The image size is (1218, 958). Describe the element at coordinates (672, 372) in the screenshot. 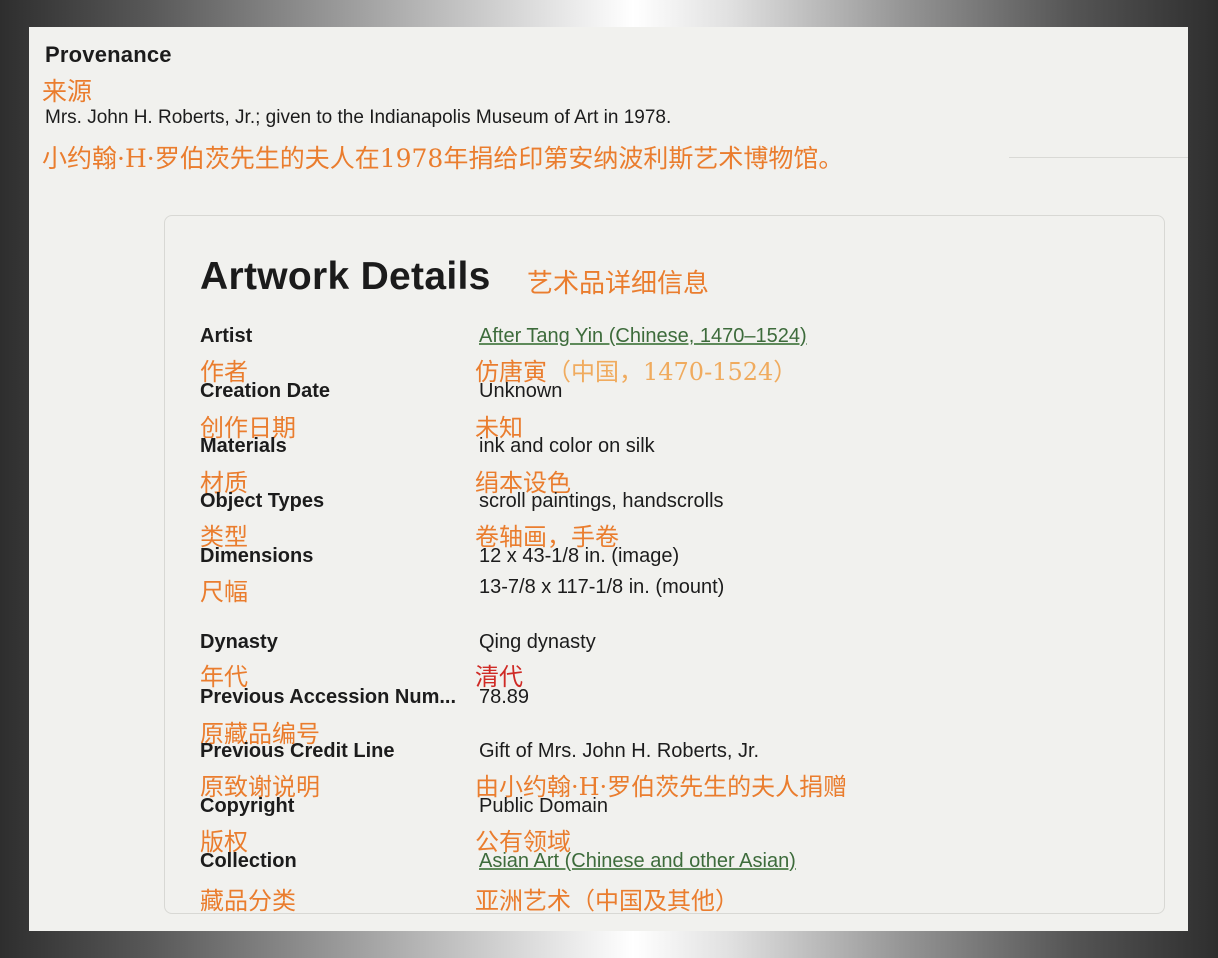

I see `artist-dates-translation: （中国，1470-1524）` at that location.